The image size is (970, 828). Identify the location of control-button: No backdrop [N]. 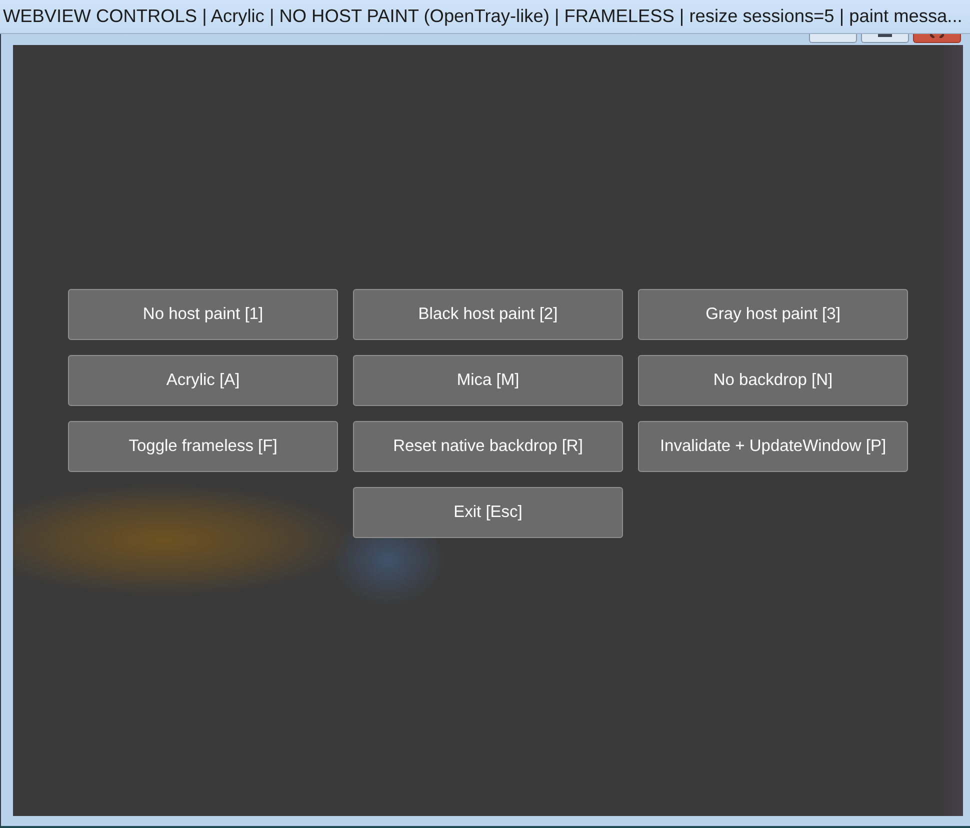
(773, 380).